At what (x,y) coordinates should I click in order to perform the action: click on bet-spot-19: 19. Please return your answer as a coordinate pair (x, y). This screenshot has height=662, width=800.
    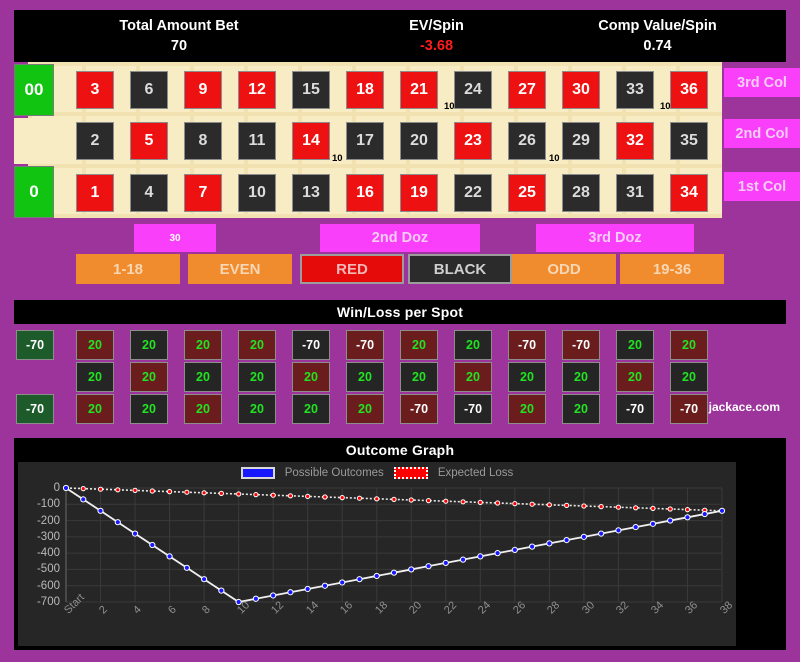
    Looking at the image, I should click on (419, 193).